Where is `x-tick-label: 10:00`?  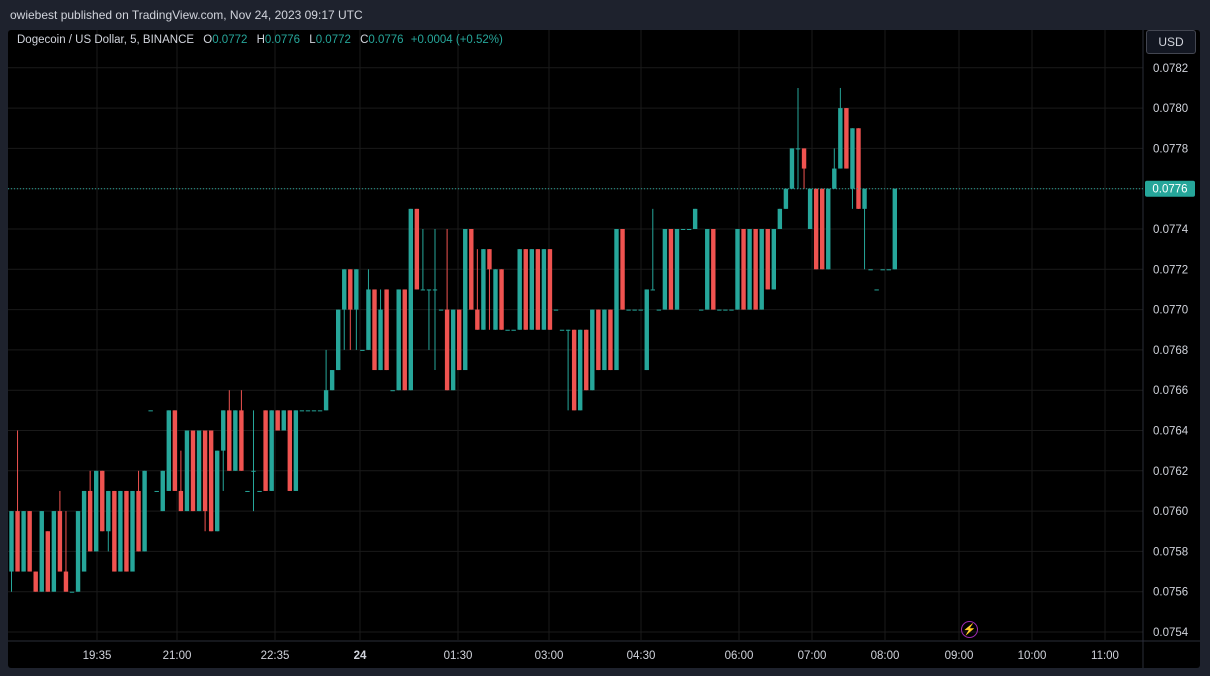 x-tick-label: 10:00 is located at coordinates (1032, 656).